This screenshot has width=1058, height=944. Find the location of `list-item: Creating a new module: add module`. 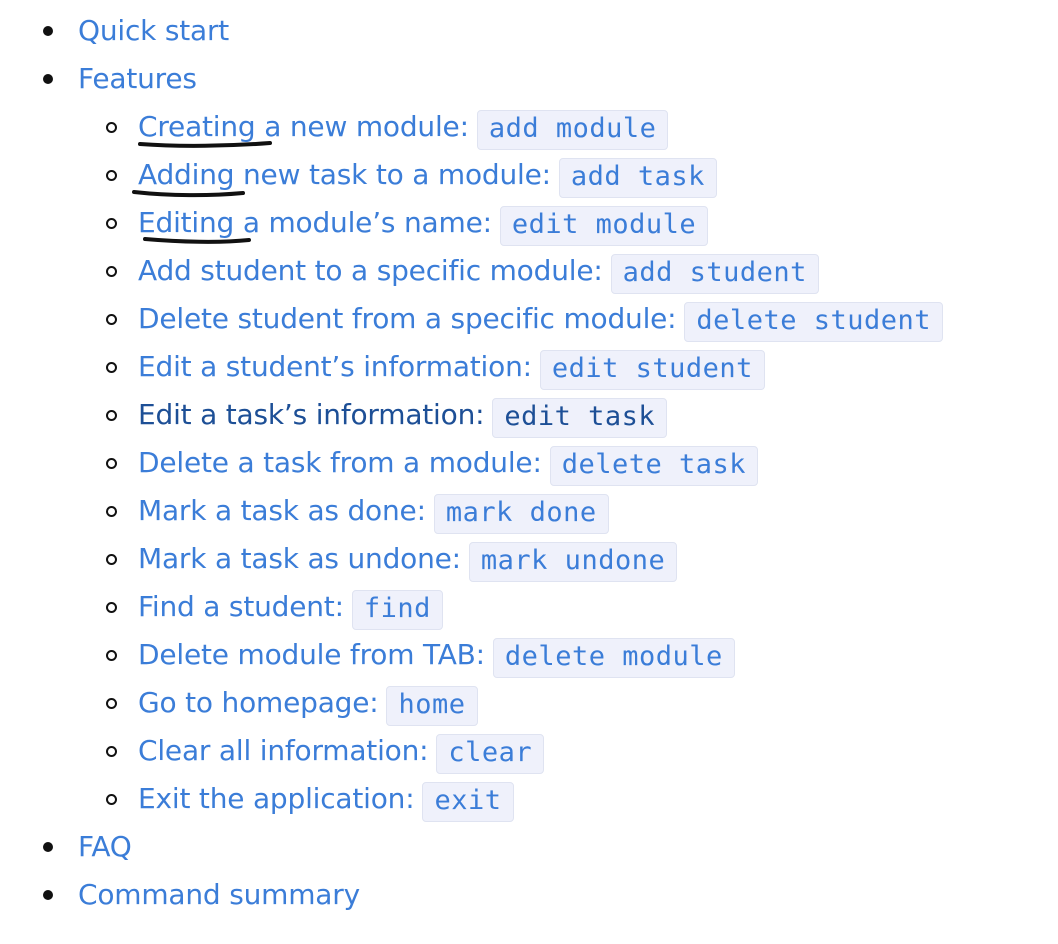

list-item: Creating a new module: add module is located at coordinates (568, 127).